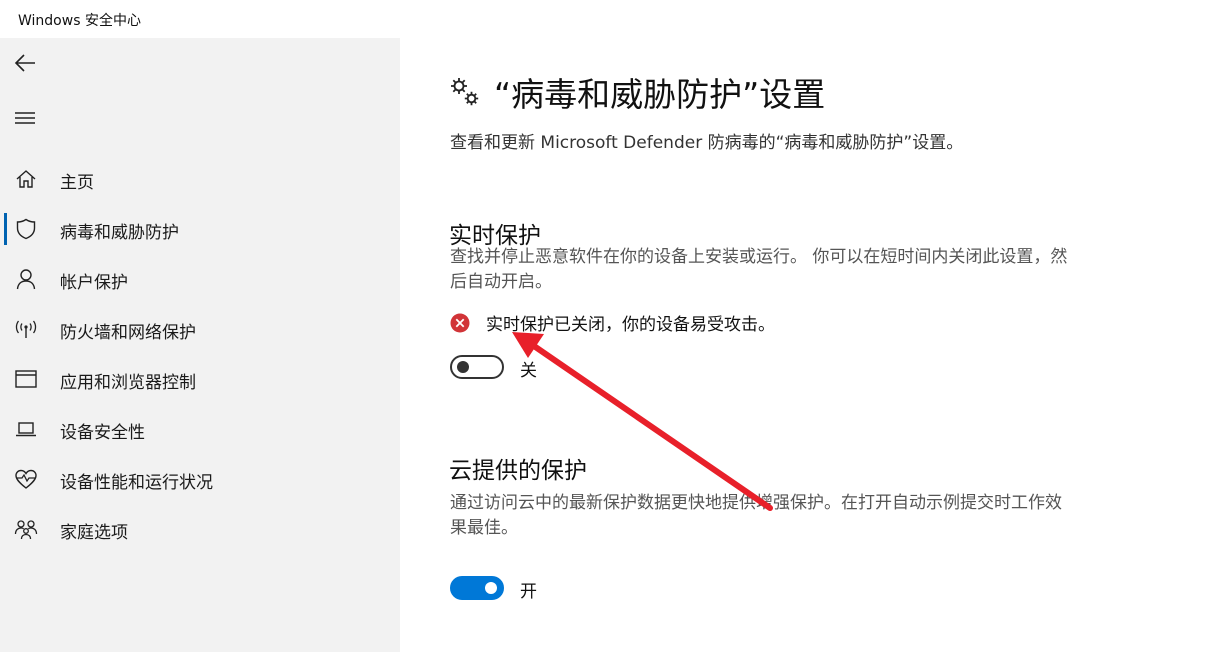 This screenshot has width=1217, height=652. I want to click on heart-pulse-icon, so click(26, 479).